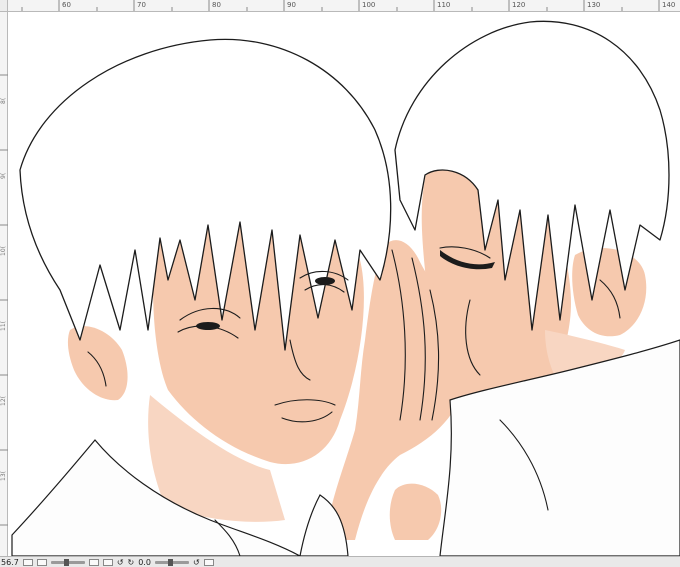  What do you see at coordinates (131, 562) in the screenshot?
I see `rotate-right-icon: ↻` at bounding box center [131, 562].